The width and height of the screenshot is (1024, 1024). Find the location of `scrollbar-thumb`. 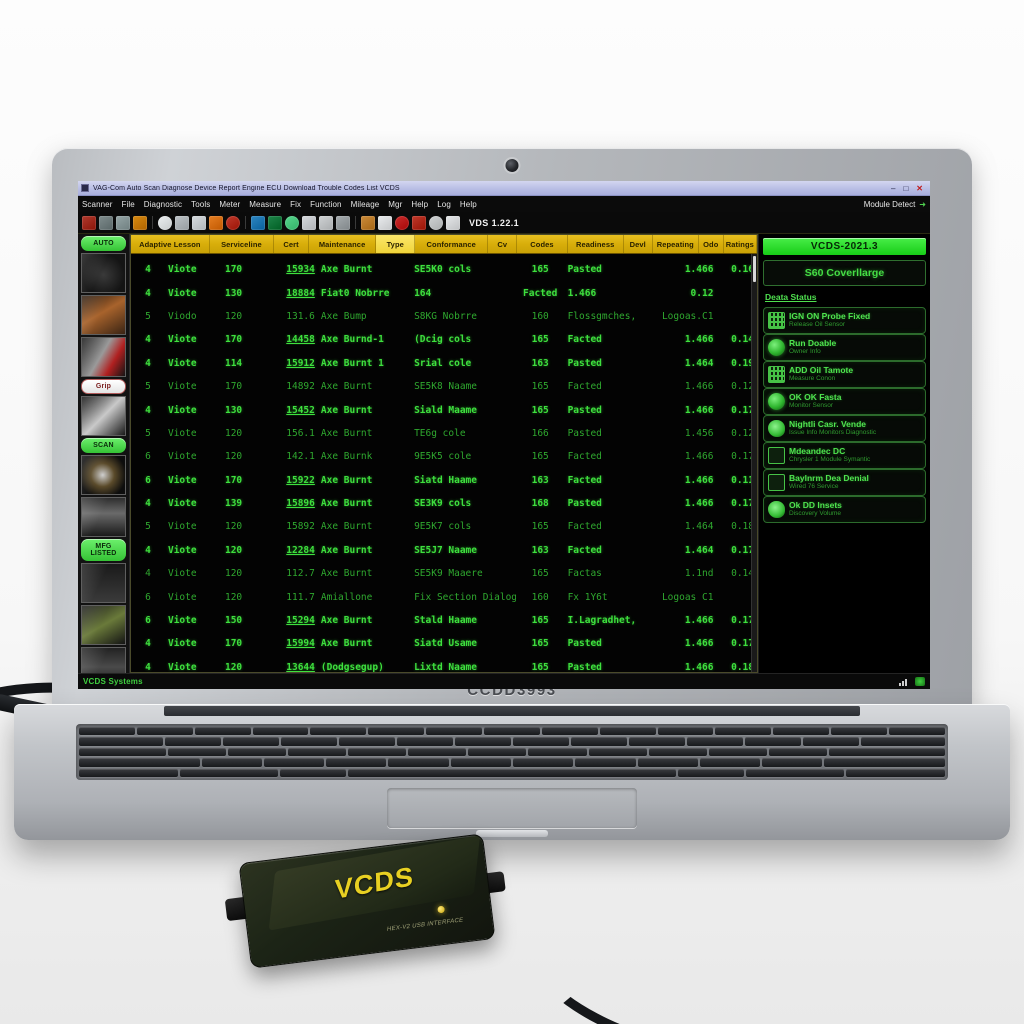

scrollbar-thumb is located at coordinates (754, 269).